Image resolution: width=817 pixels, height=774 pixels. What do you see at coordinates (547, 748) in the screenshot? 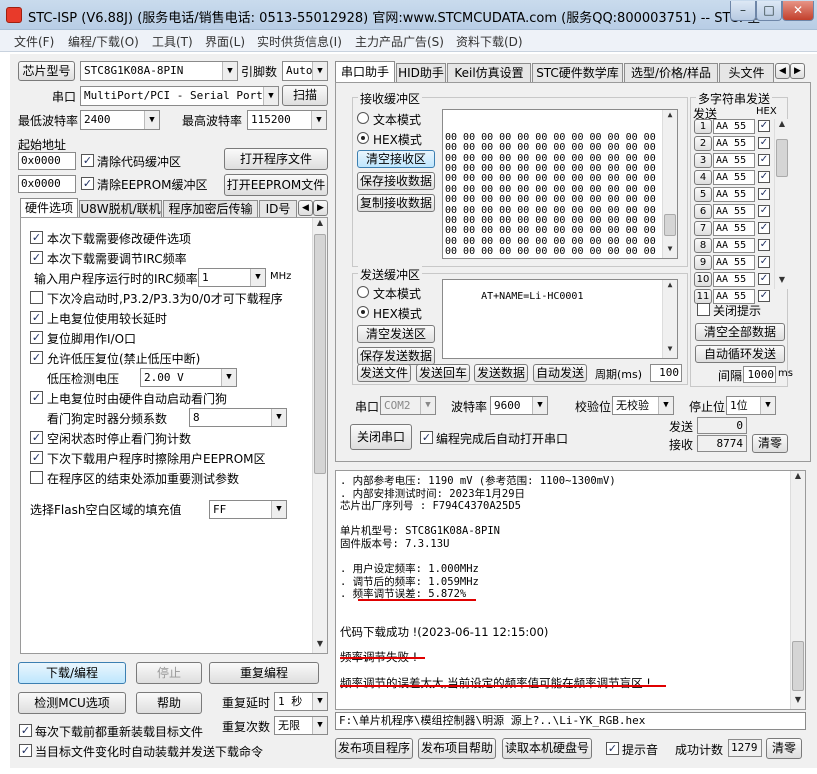
I see `read-disk-button: 读取本机硬盘号` at bounding box center [547, 748].